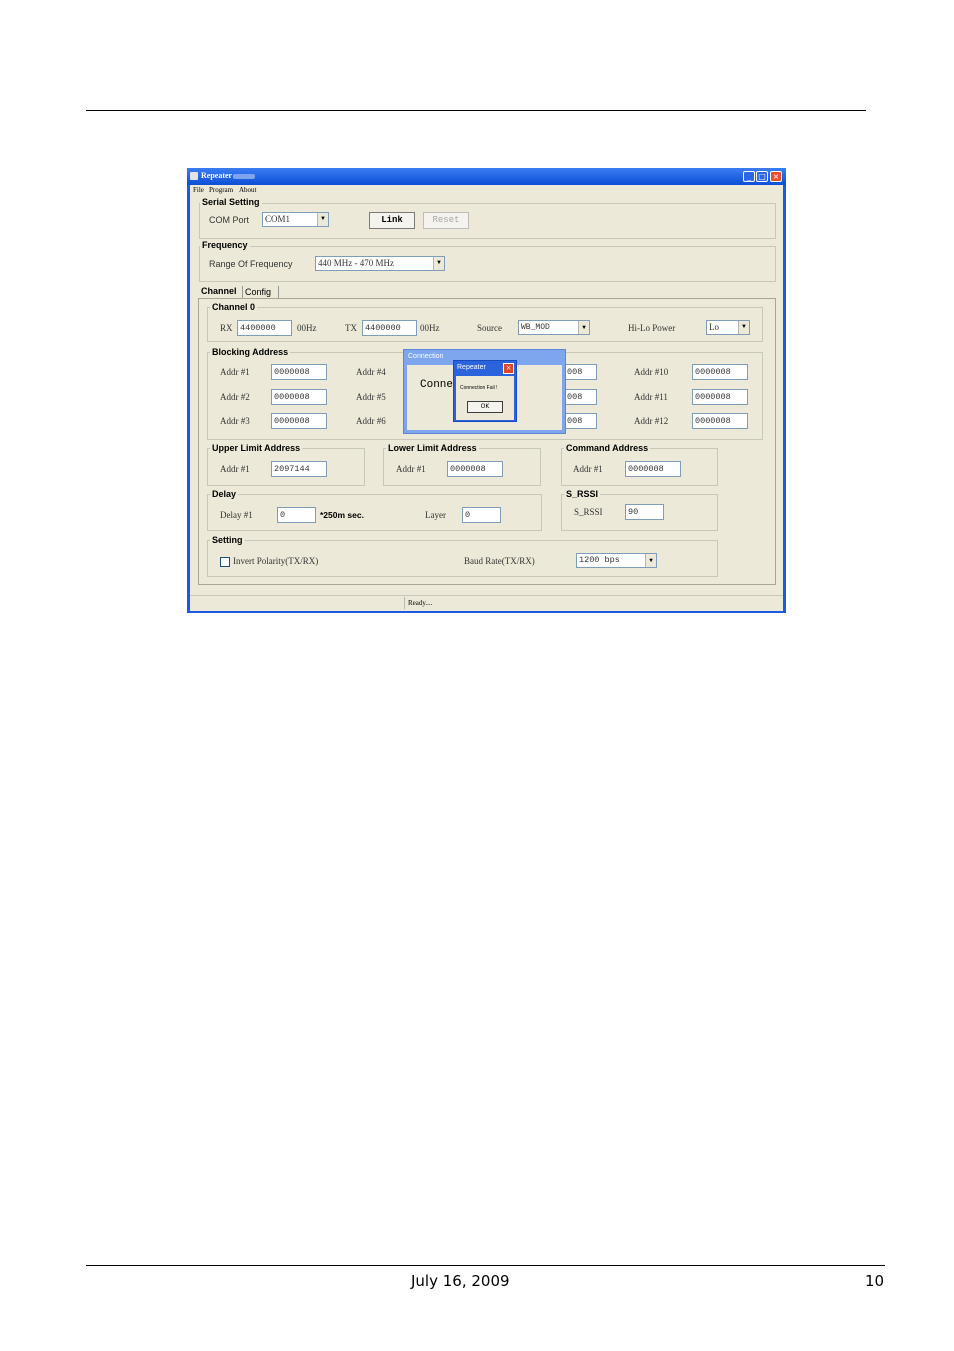  I want to click on lower-addr-input: 0000008, so click(475, 469).